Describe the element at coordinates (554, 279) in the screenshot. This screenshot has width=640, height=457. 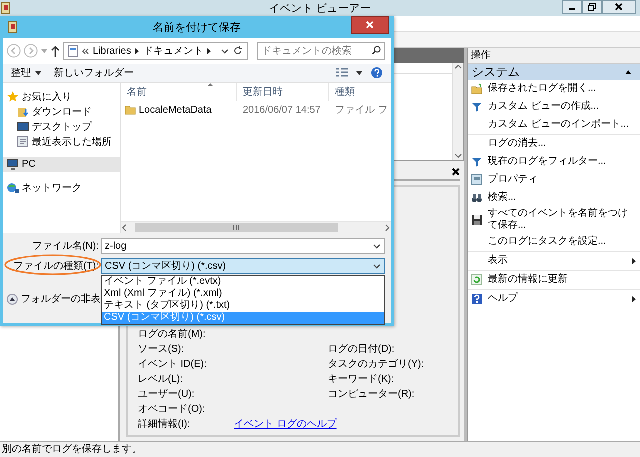
I see `action-item: 最新の情報に更新` at that location.